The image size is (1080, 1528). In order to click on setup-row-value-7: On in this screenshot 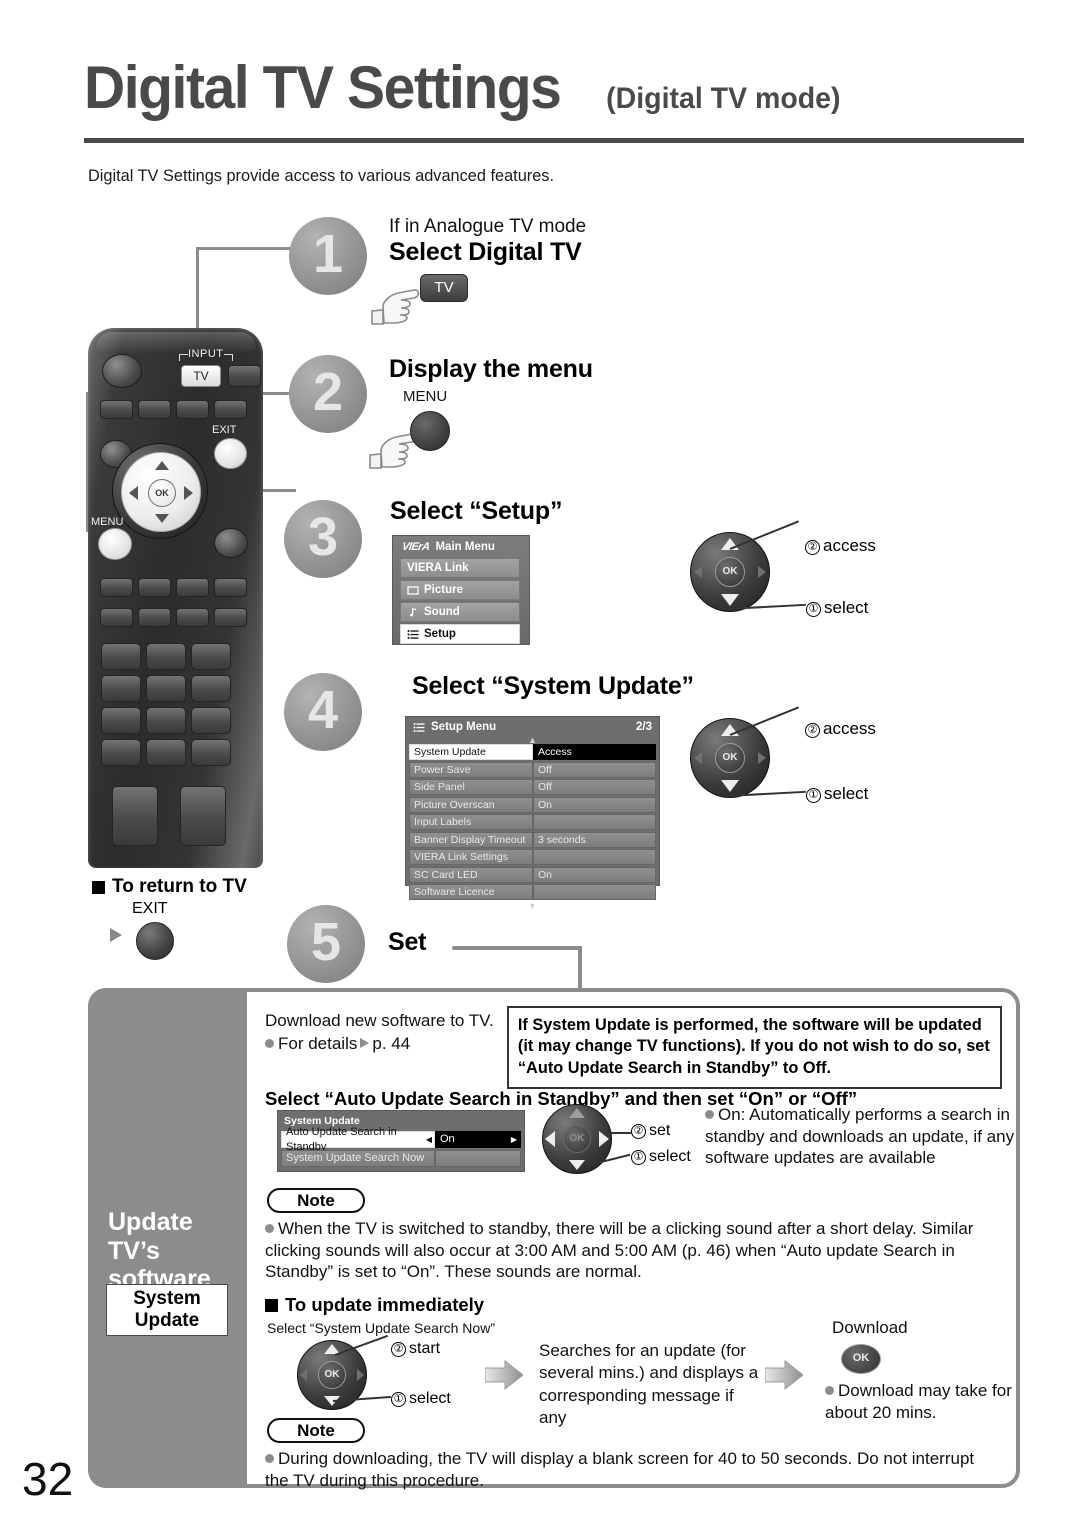, I will do `click(594, 874)`.